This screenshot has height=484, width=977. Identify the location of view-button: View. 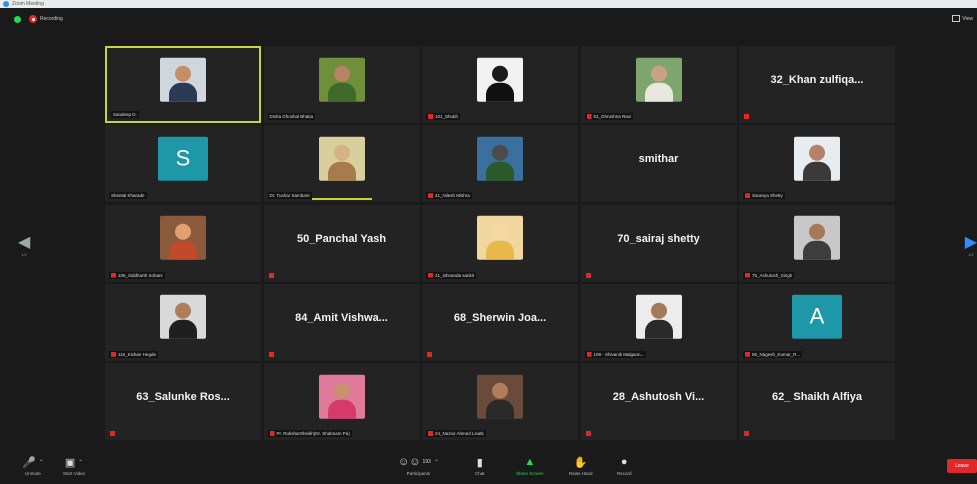
(962, 18).